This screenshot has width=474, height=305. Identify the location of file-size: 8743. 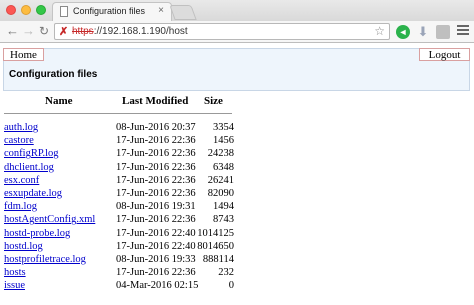
(223, 220).